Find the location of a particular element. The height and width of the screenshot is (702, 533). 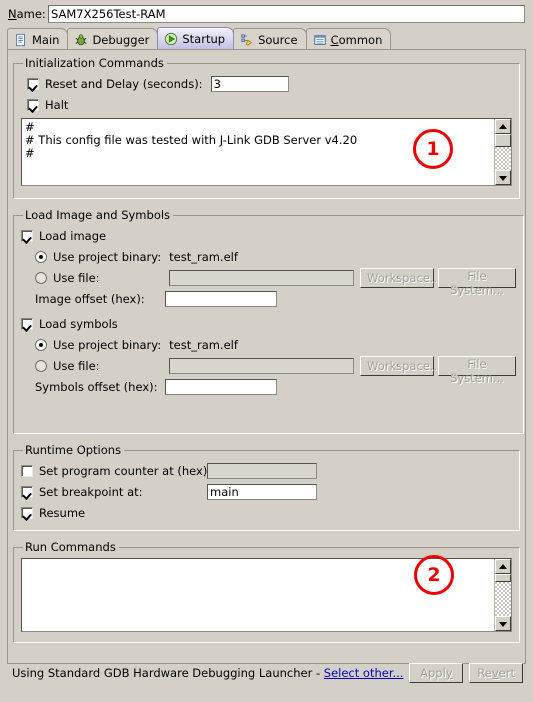

tab-common-mnemonic: C is located at coordinates (334, 39).